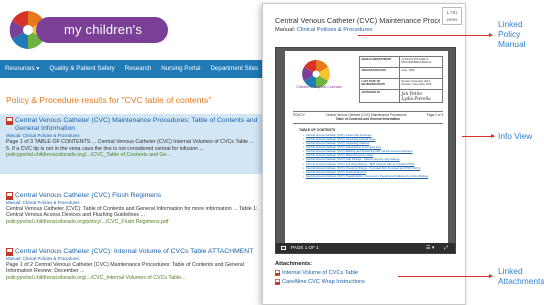  Describe the element at coordinates (81, 69) in the screenshot. I see `nav-item-quality: Quality & Patient Safety` at that location.